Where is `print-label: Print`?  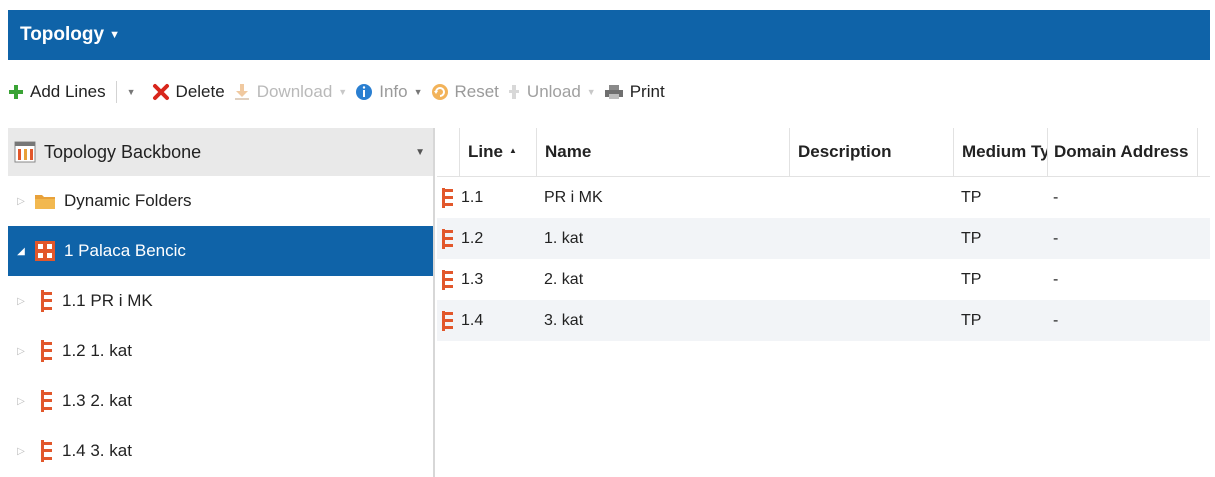
print-label: Print is located at coordinates (647, 91).